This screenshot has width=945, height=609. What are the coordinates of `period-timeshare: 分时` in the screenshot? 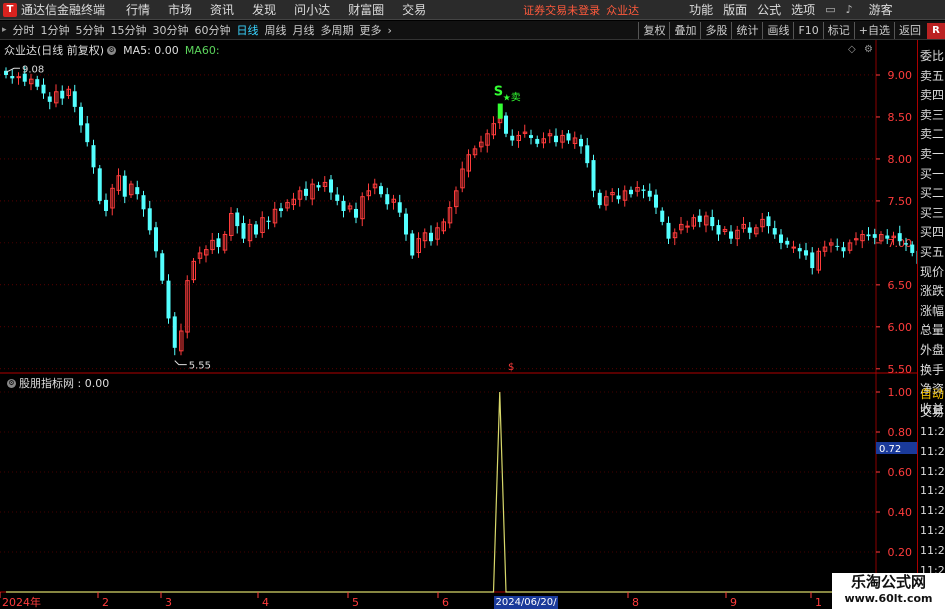 It's located at (24, 30).